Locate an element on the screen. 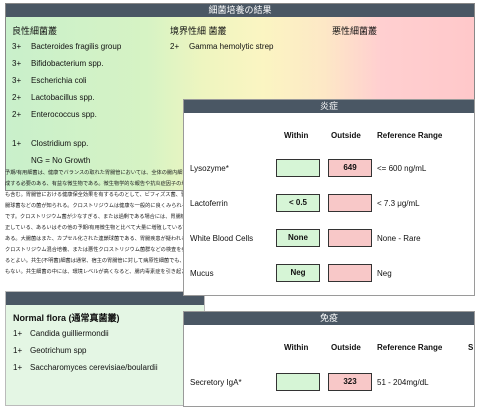  benign-flora-heading: 良性細菌叢 is located at coordinates (35, 31).